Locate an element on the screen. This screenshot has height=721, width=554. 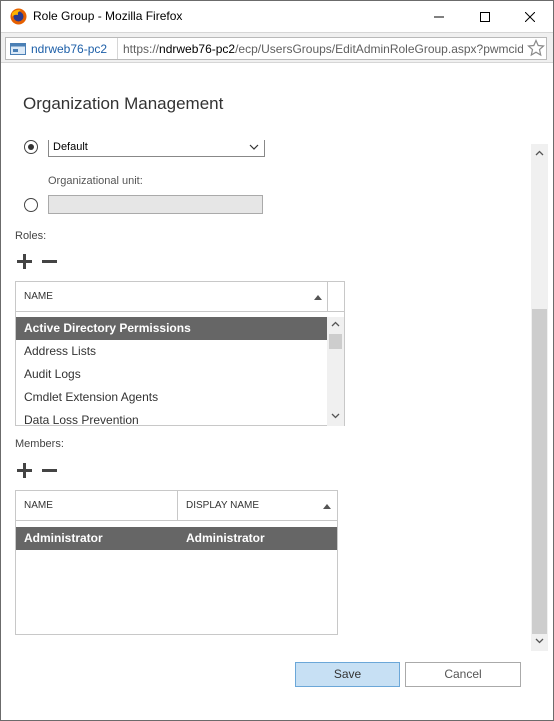
window-title: Role Group - Mozilla Firefox is located at coordinates (108, 16).